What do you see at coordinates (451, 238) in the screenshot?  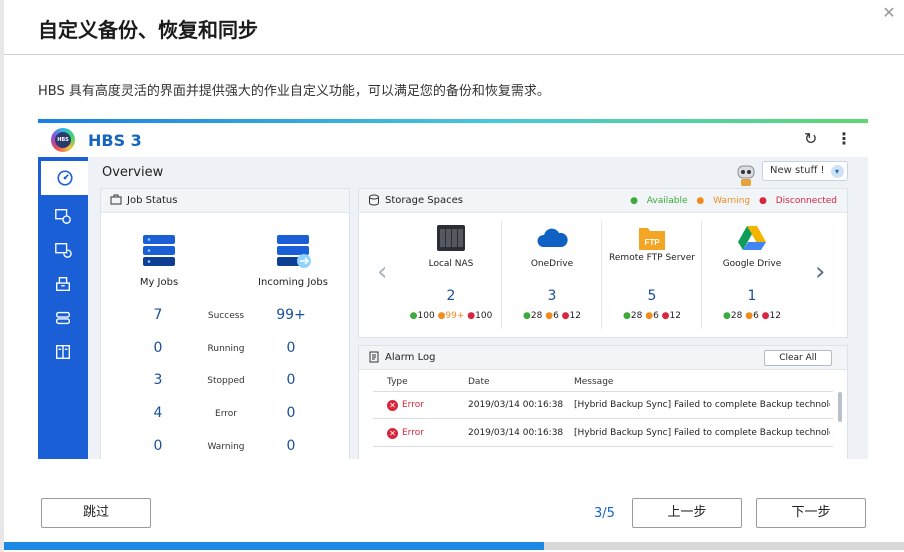 I see `nas-device-icon` at bounding box center [451, 238].